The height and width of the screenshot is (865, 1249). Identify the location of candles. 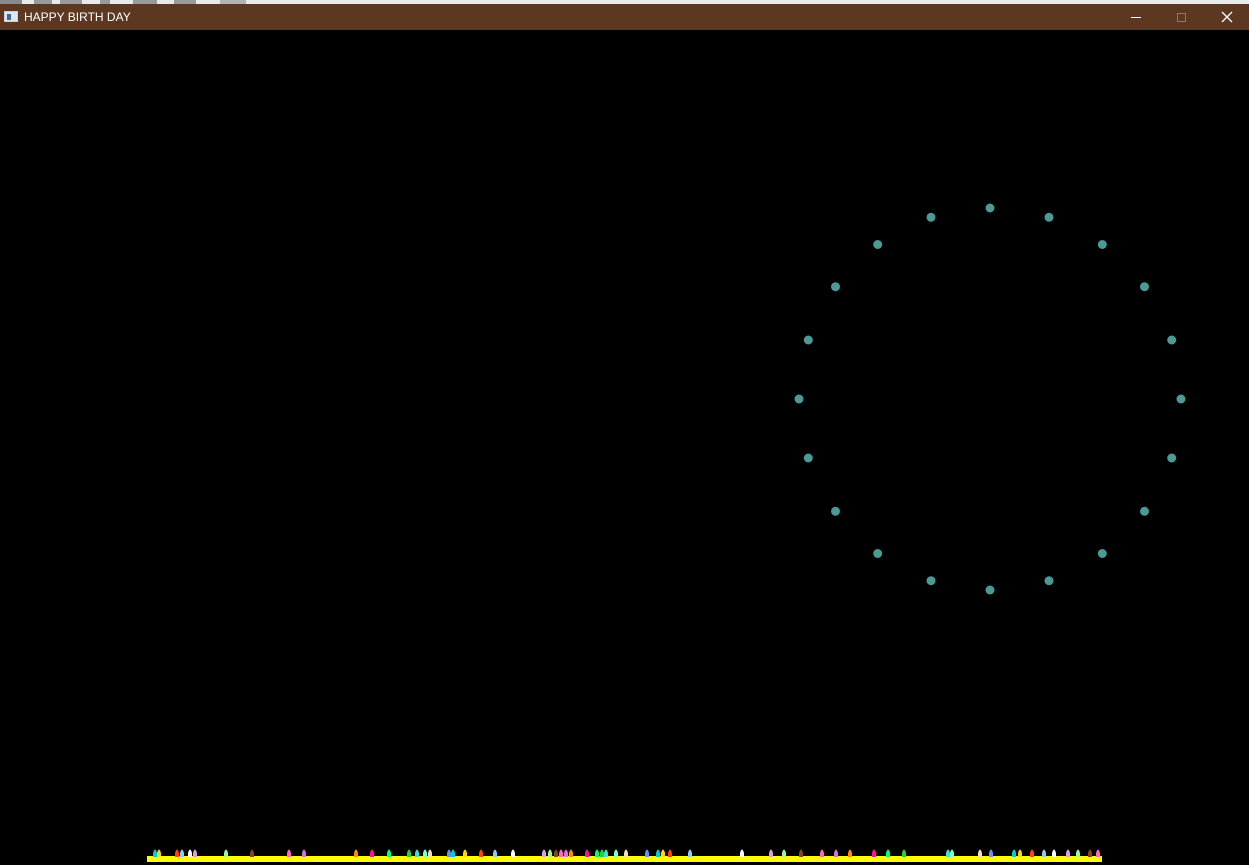
(626, 853).